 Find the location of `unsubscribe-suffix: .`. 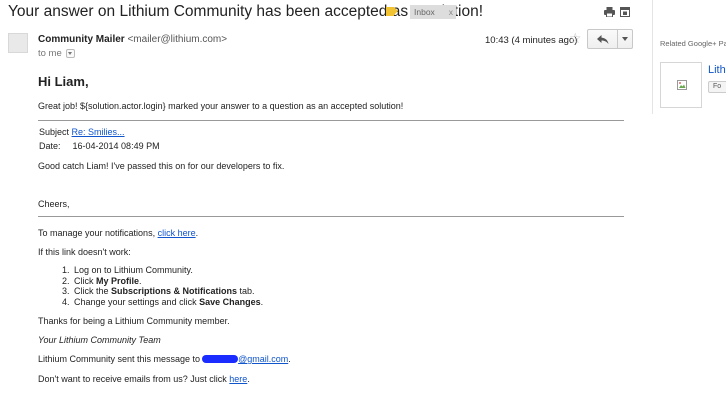

unsubscribe-suffix: . is located at coordinates (248, 379).